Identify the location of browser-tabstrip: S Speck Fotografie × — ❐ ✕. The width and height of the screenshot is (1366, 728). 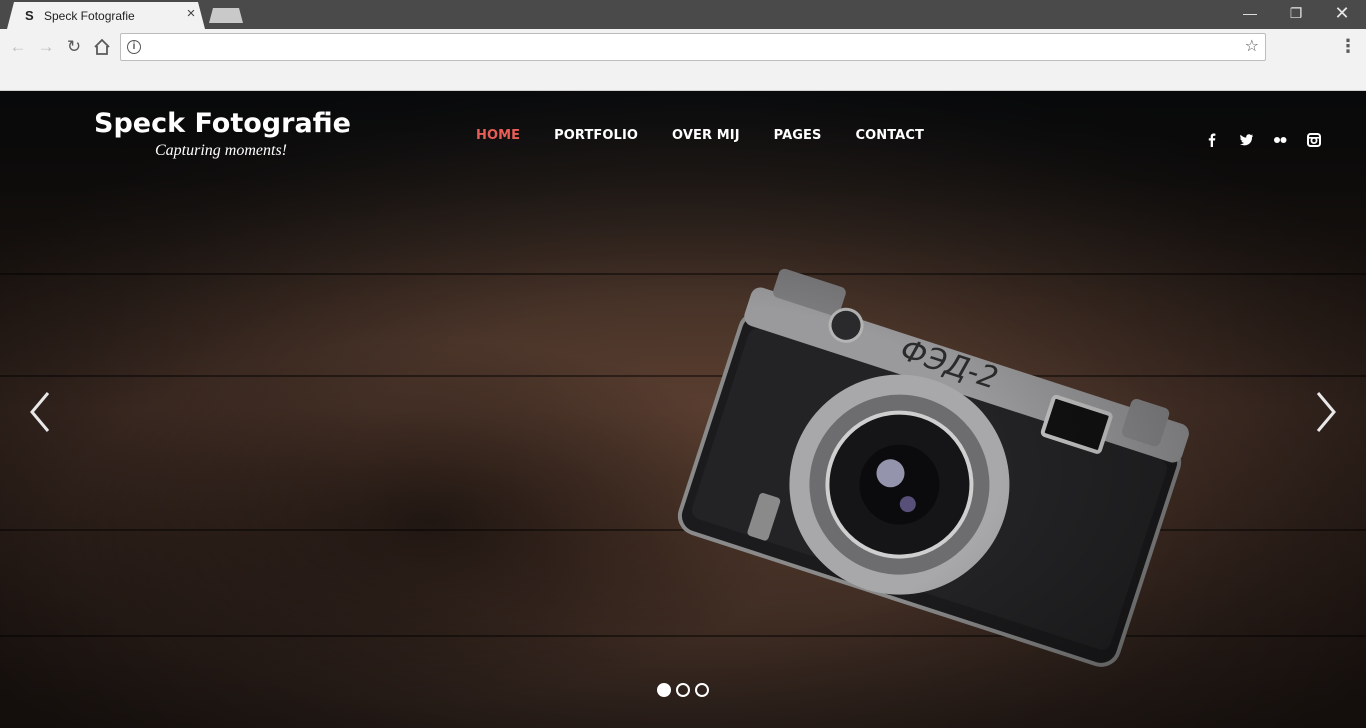
(683, 14).